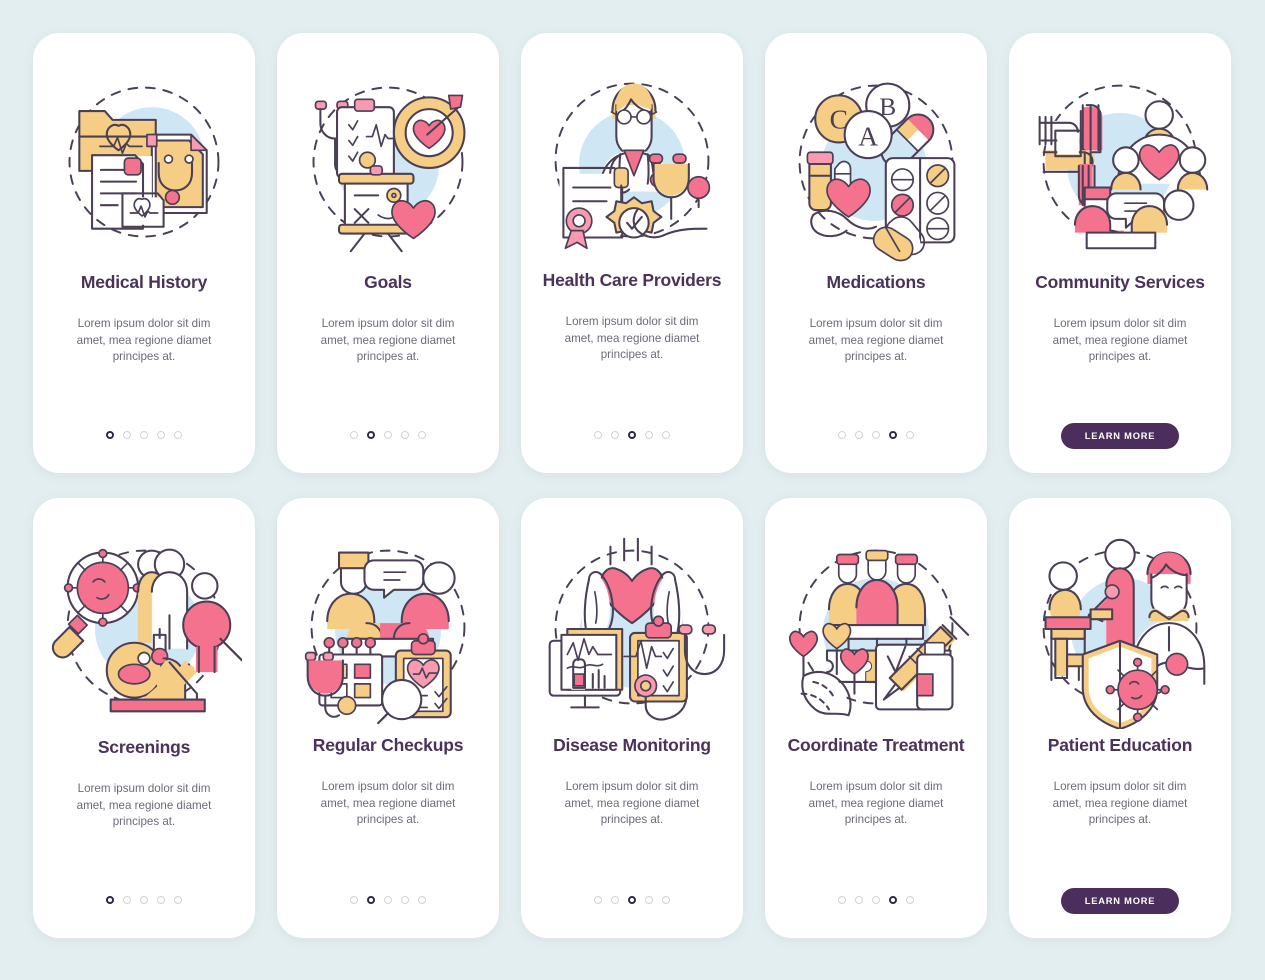 The image size is (1265, 980). I want to click on card-title: Disease Monitoring, so click(632, 745).